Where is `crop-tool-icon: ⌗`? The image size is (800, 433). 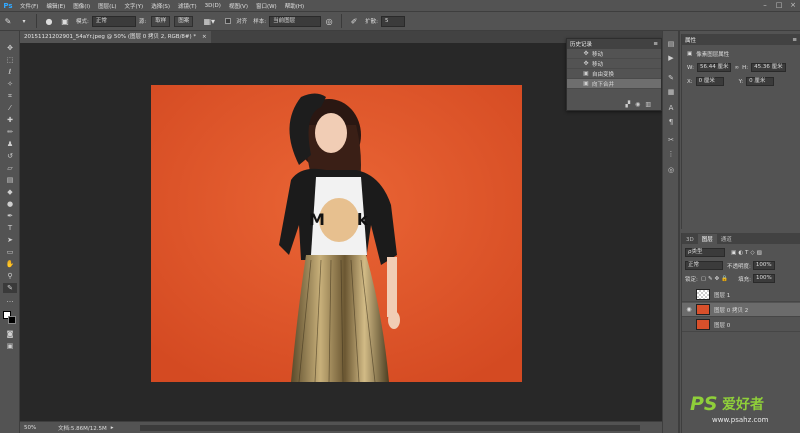
crop-tool-icon: ⌗ is located at coordinates (10, 96).